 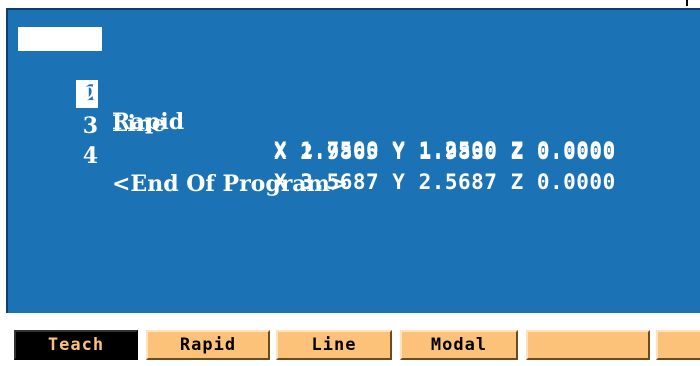 I want to click on program-line: 4 <End Of Program>, so click(x=178, y=155).